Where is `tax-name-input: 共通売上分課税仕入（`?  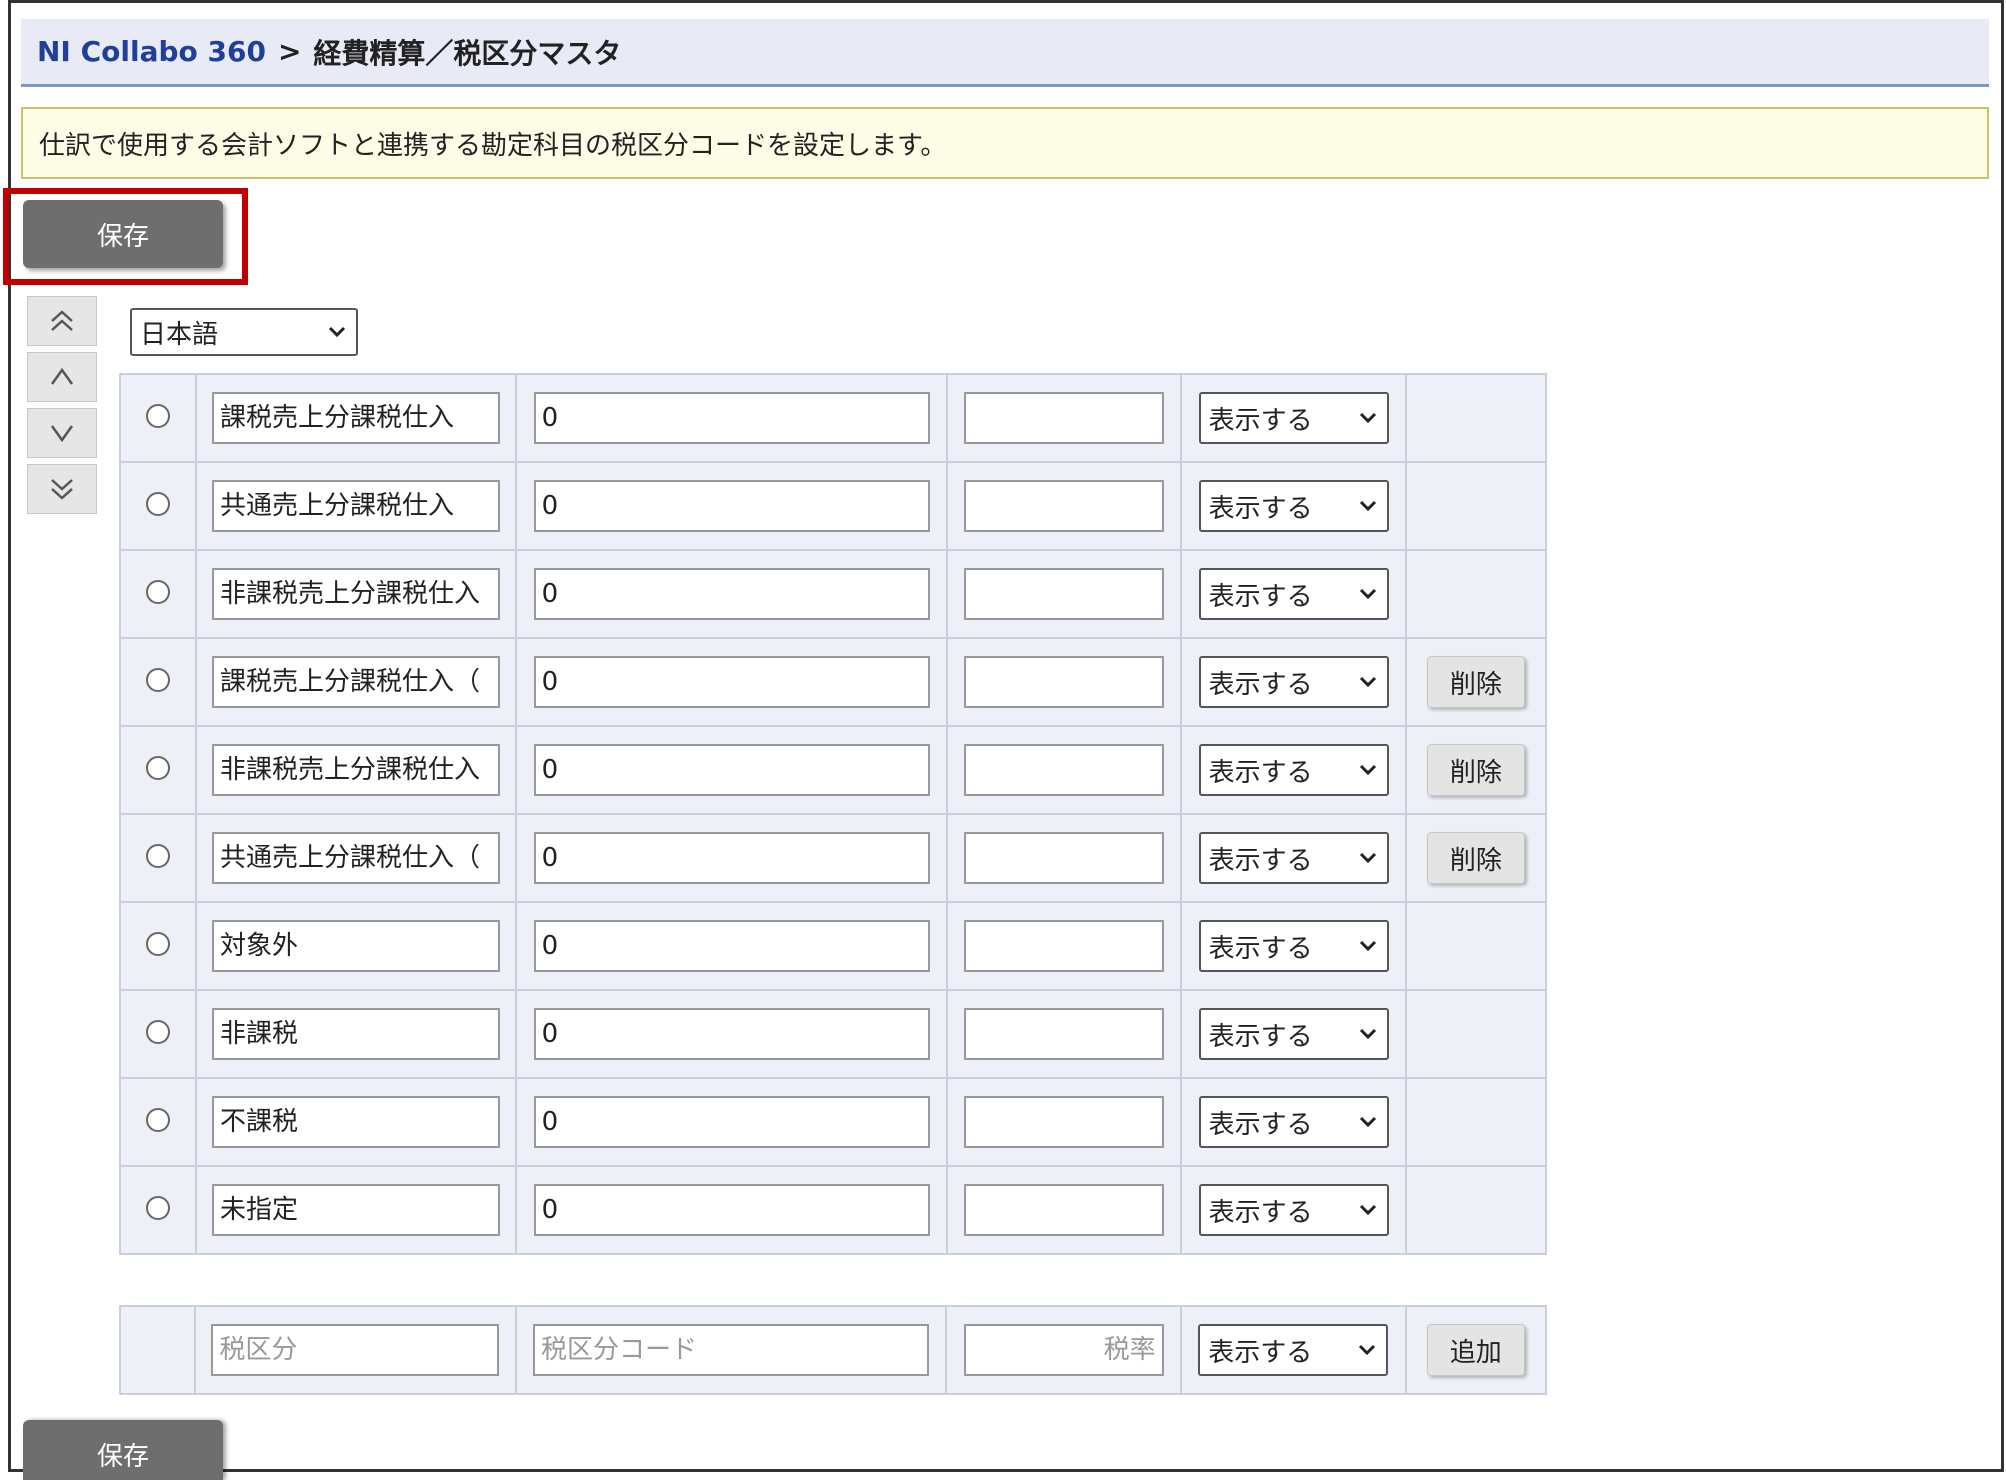 tax-name-input: 共通売上分課税仕入（ is located at coordinates (356, 858).